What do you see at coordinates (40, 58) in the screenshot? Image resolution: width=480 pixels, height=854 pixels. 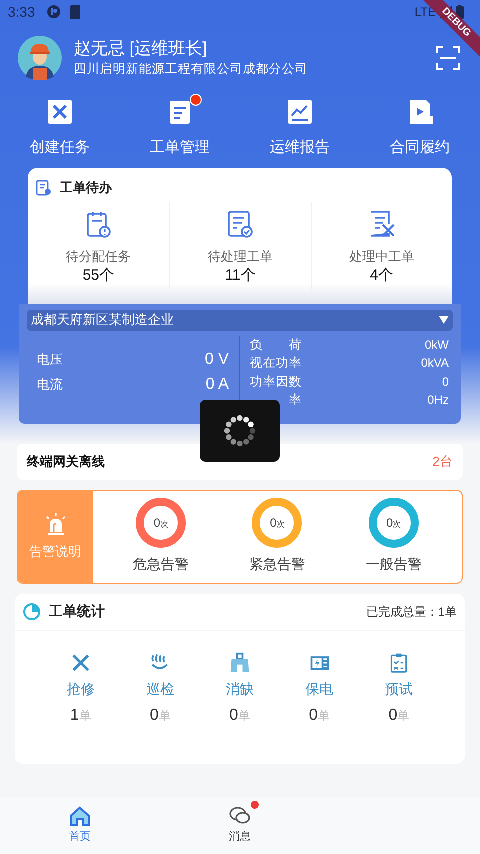 I see `avatar-icon` at bounding box center [40, 58].